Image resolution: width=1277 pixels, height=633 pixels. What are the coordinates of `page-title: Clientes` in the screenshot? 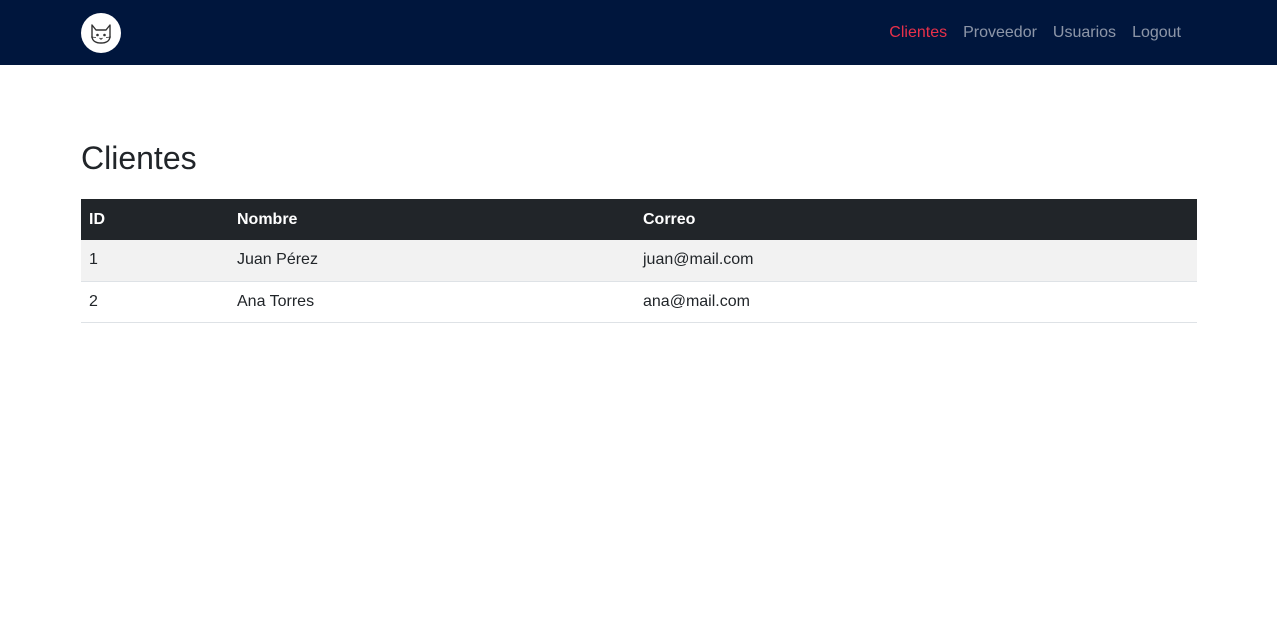 It's located at (139, 158).